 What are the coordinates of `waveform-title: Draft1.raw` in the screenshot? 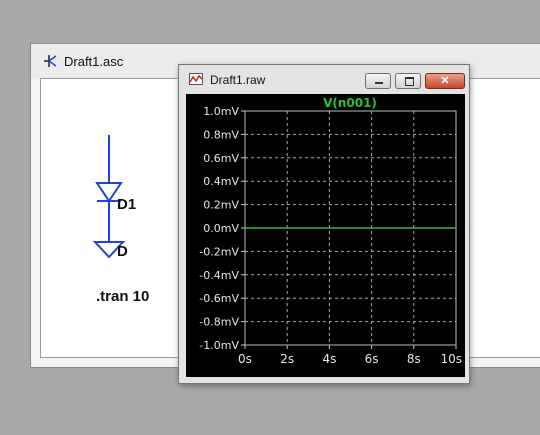 It's located at (238, 80).